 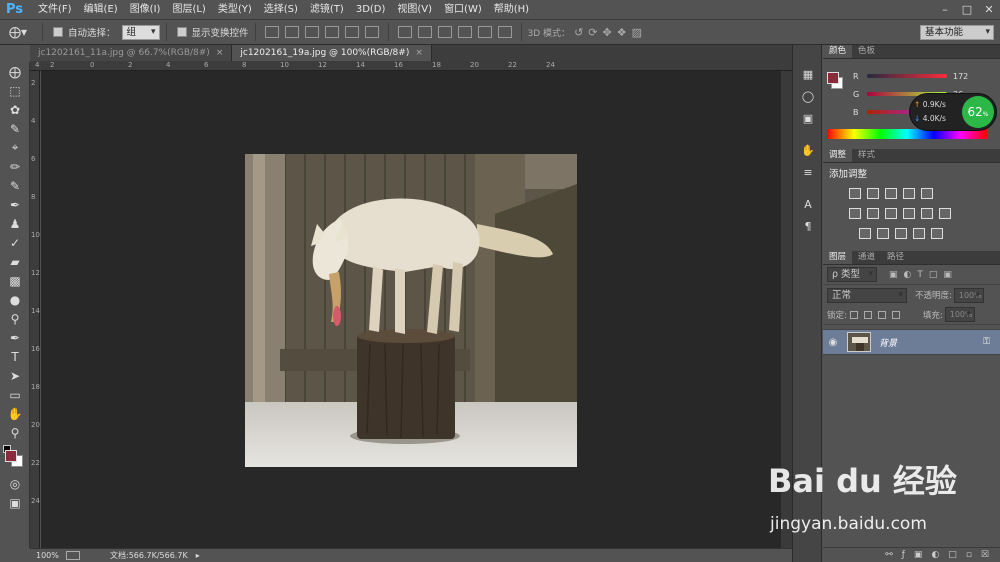 I want to click on add-mask-icon: ▣, so click(x=923, y=555).